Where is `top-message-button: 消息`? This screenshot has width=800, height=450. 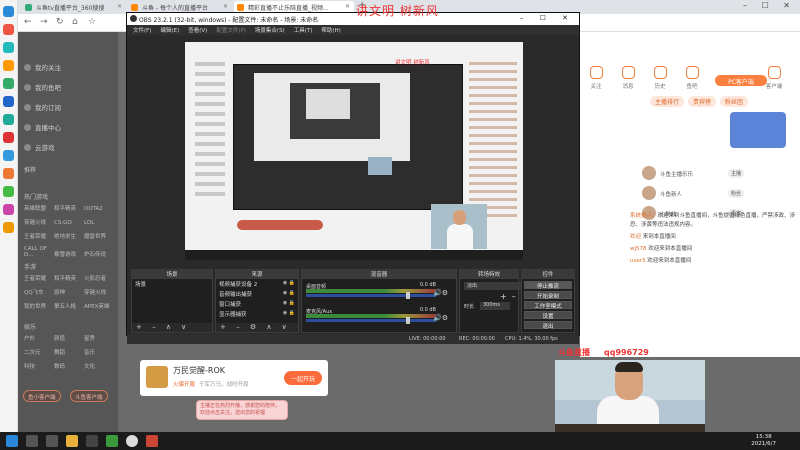
top-message-button: 消息 is located at coordinates (628, 78).